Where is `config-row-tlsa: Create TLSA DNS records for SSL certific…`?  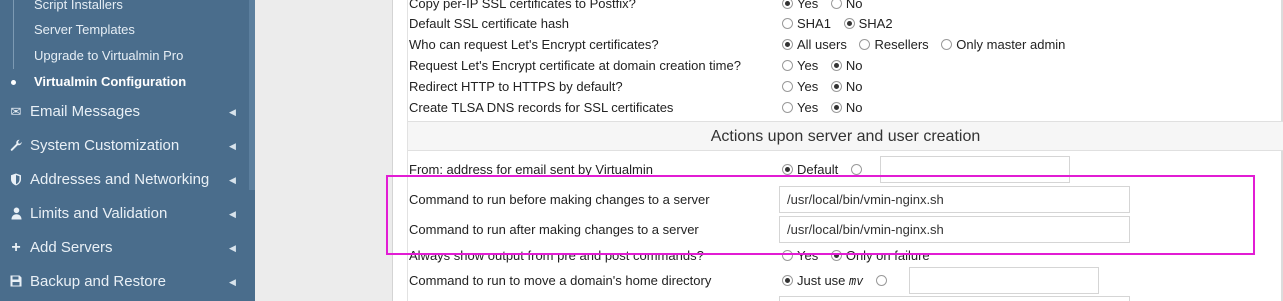
config-row-tlsa: Create TLSA DNS records for SSL certific… is located at coordinates (844, 108).